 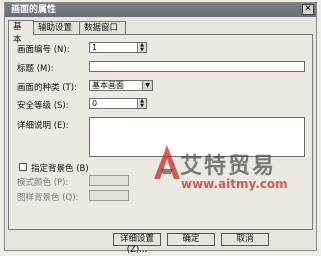 I want to click on pattern-bg-color-label: 图样背景色 (Q):, so click(x=48, y=198).